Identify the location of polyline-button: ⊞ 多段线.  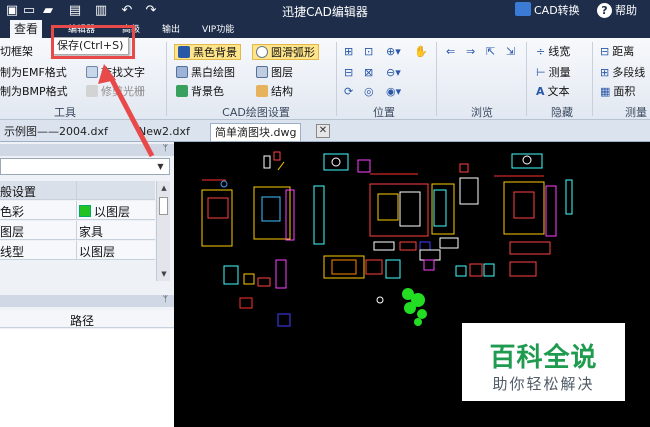
(622, 73).